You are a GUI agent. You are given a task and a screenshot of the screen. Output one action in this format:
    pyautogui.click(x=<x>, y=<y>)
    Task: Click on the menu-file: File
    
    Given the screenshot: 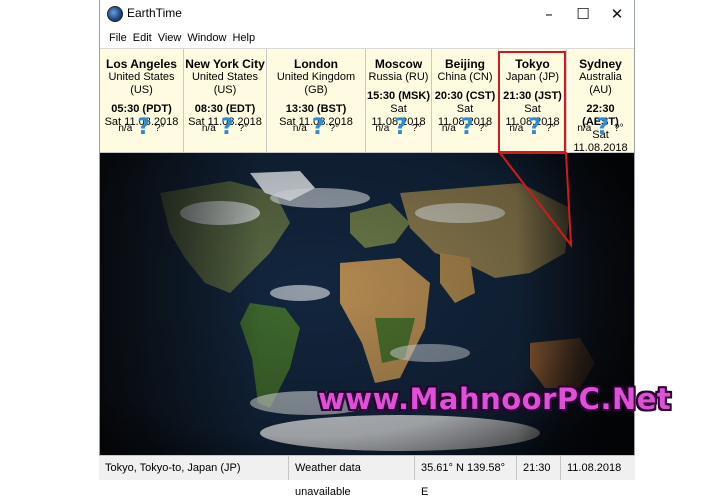 What is the action you would take?
    pyautogui.click(x=118, y=38)
    